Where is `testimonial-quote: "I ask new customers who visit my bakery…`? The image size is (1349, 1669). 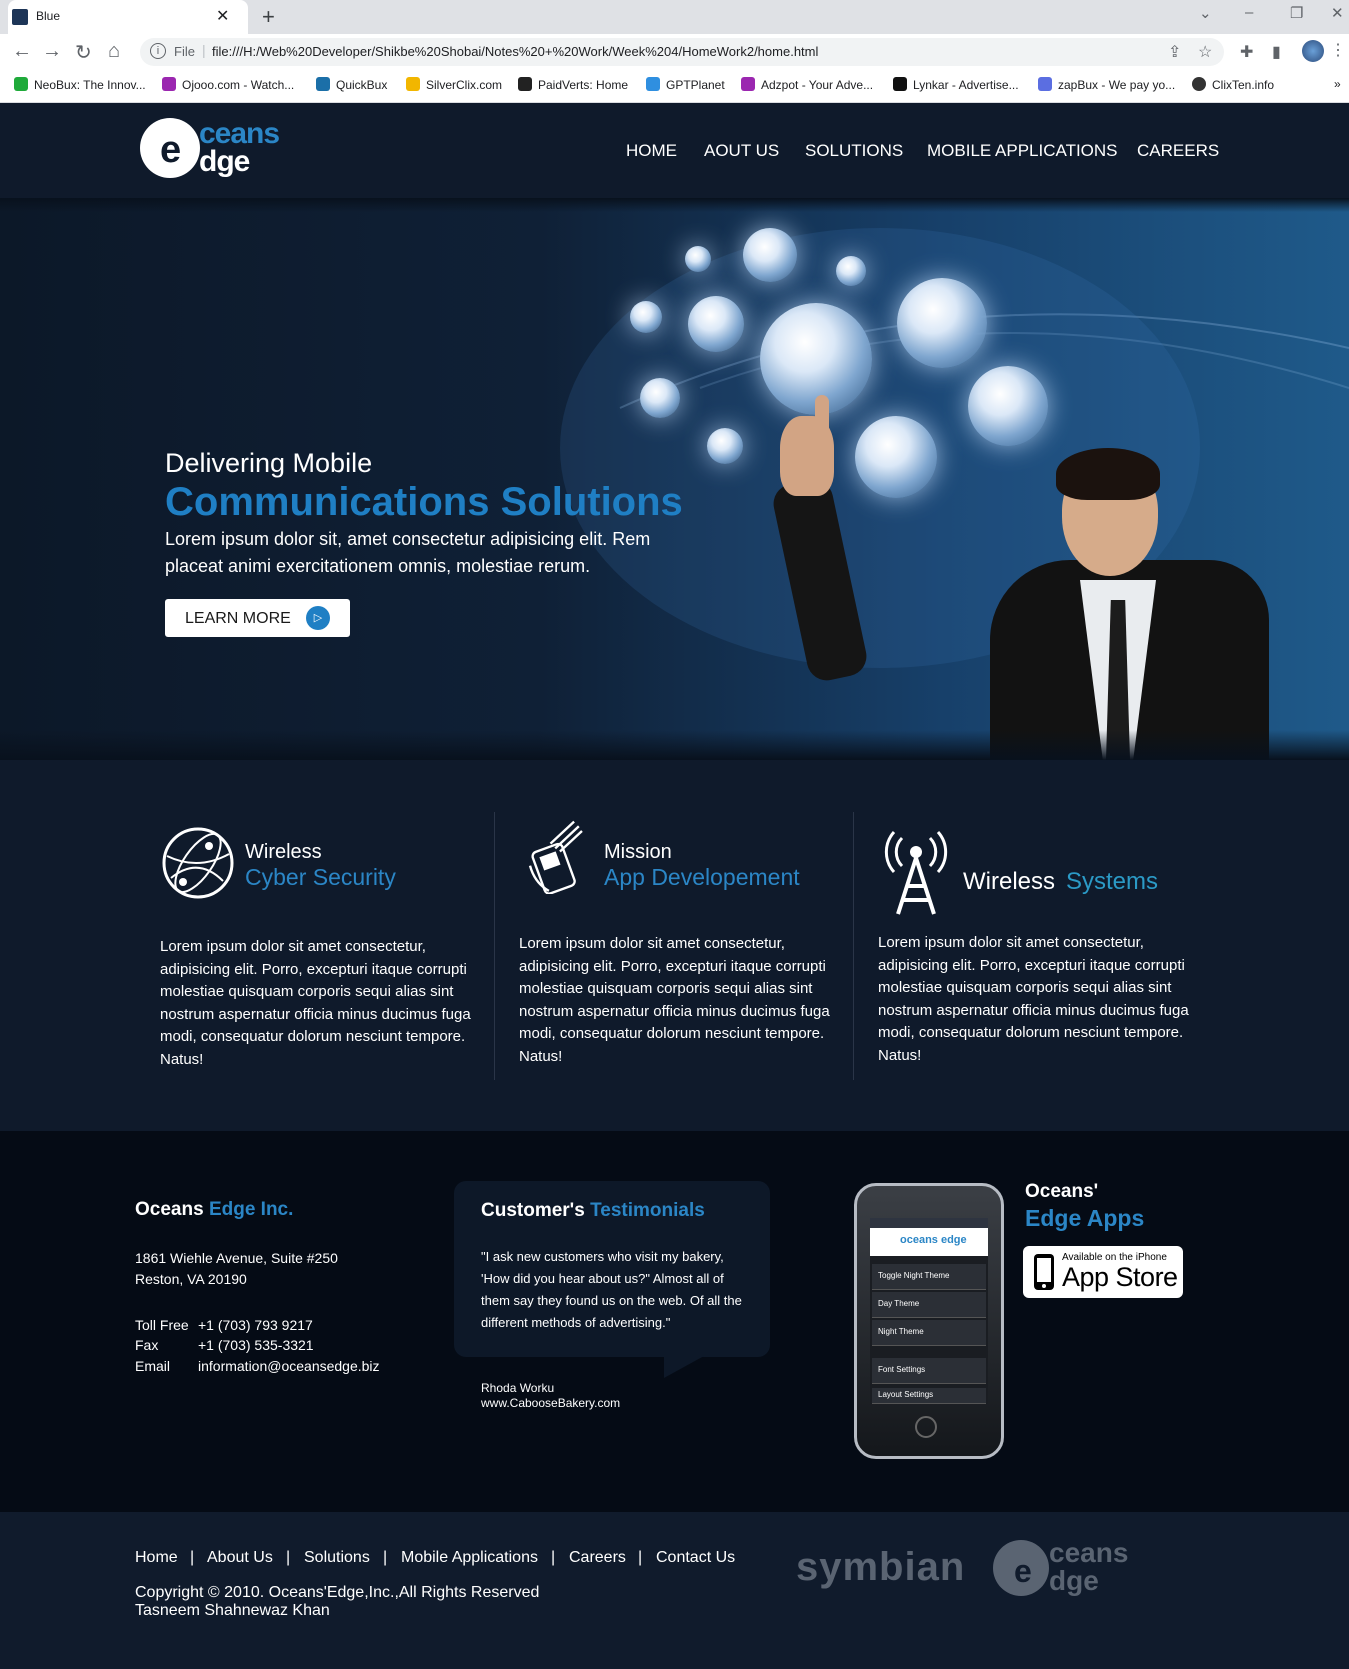 testimonial-quote: "I ask new customers who visit my bakery… is located at coordinates (611, 1289).